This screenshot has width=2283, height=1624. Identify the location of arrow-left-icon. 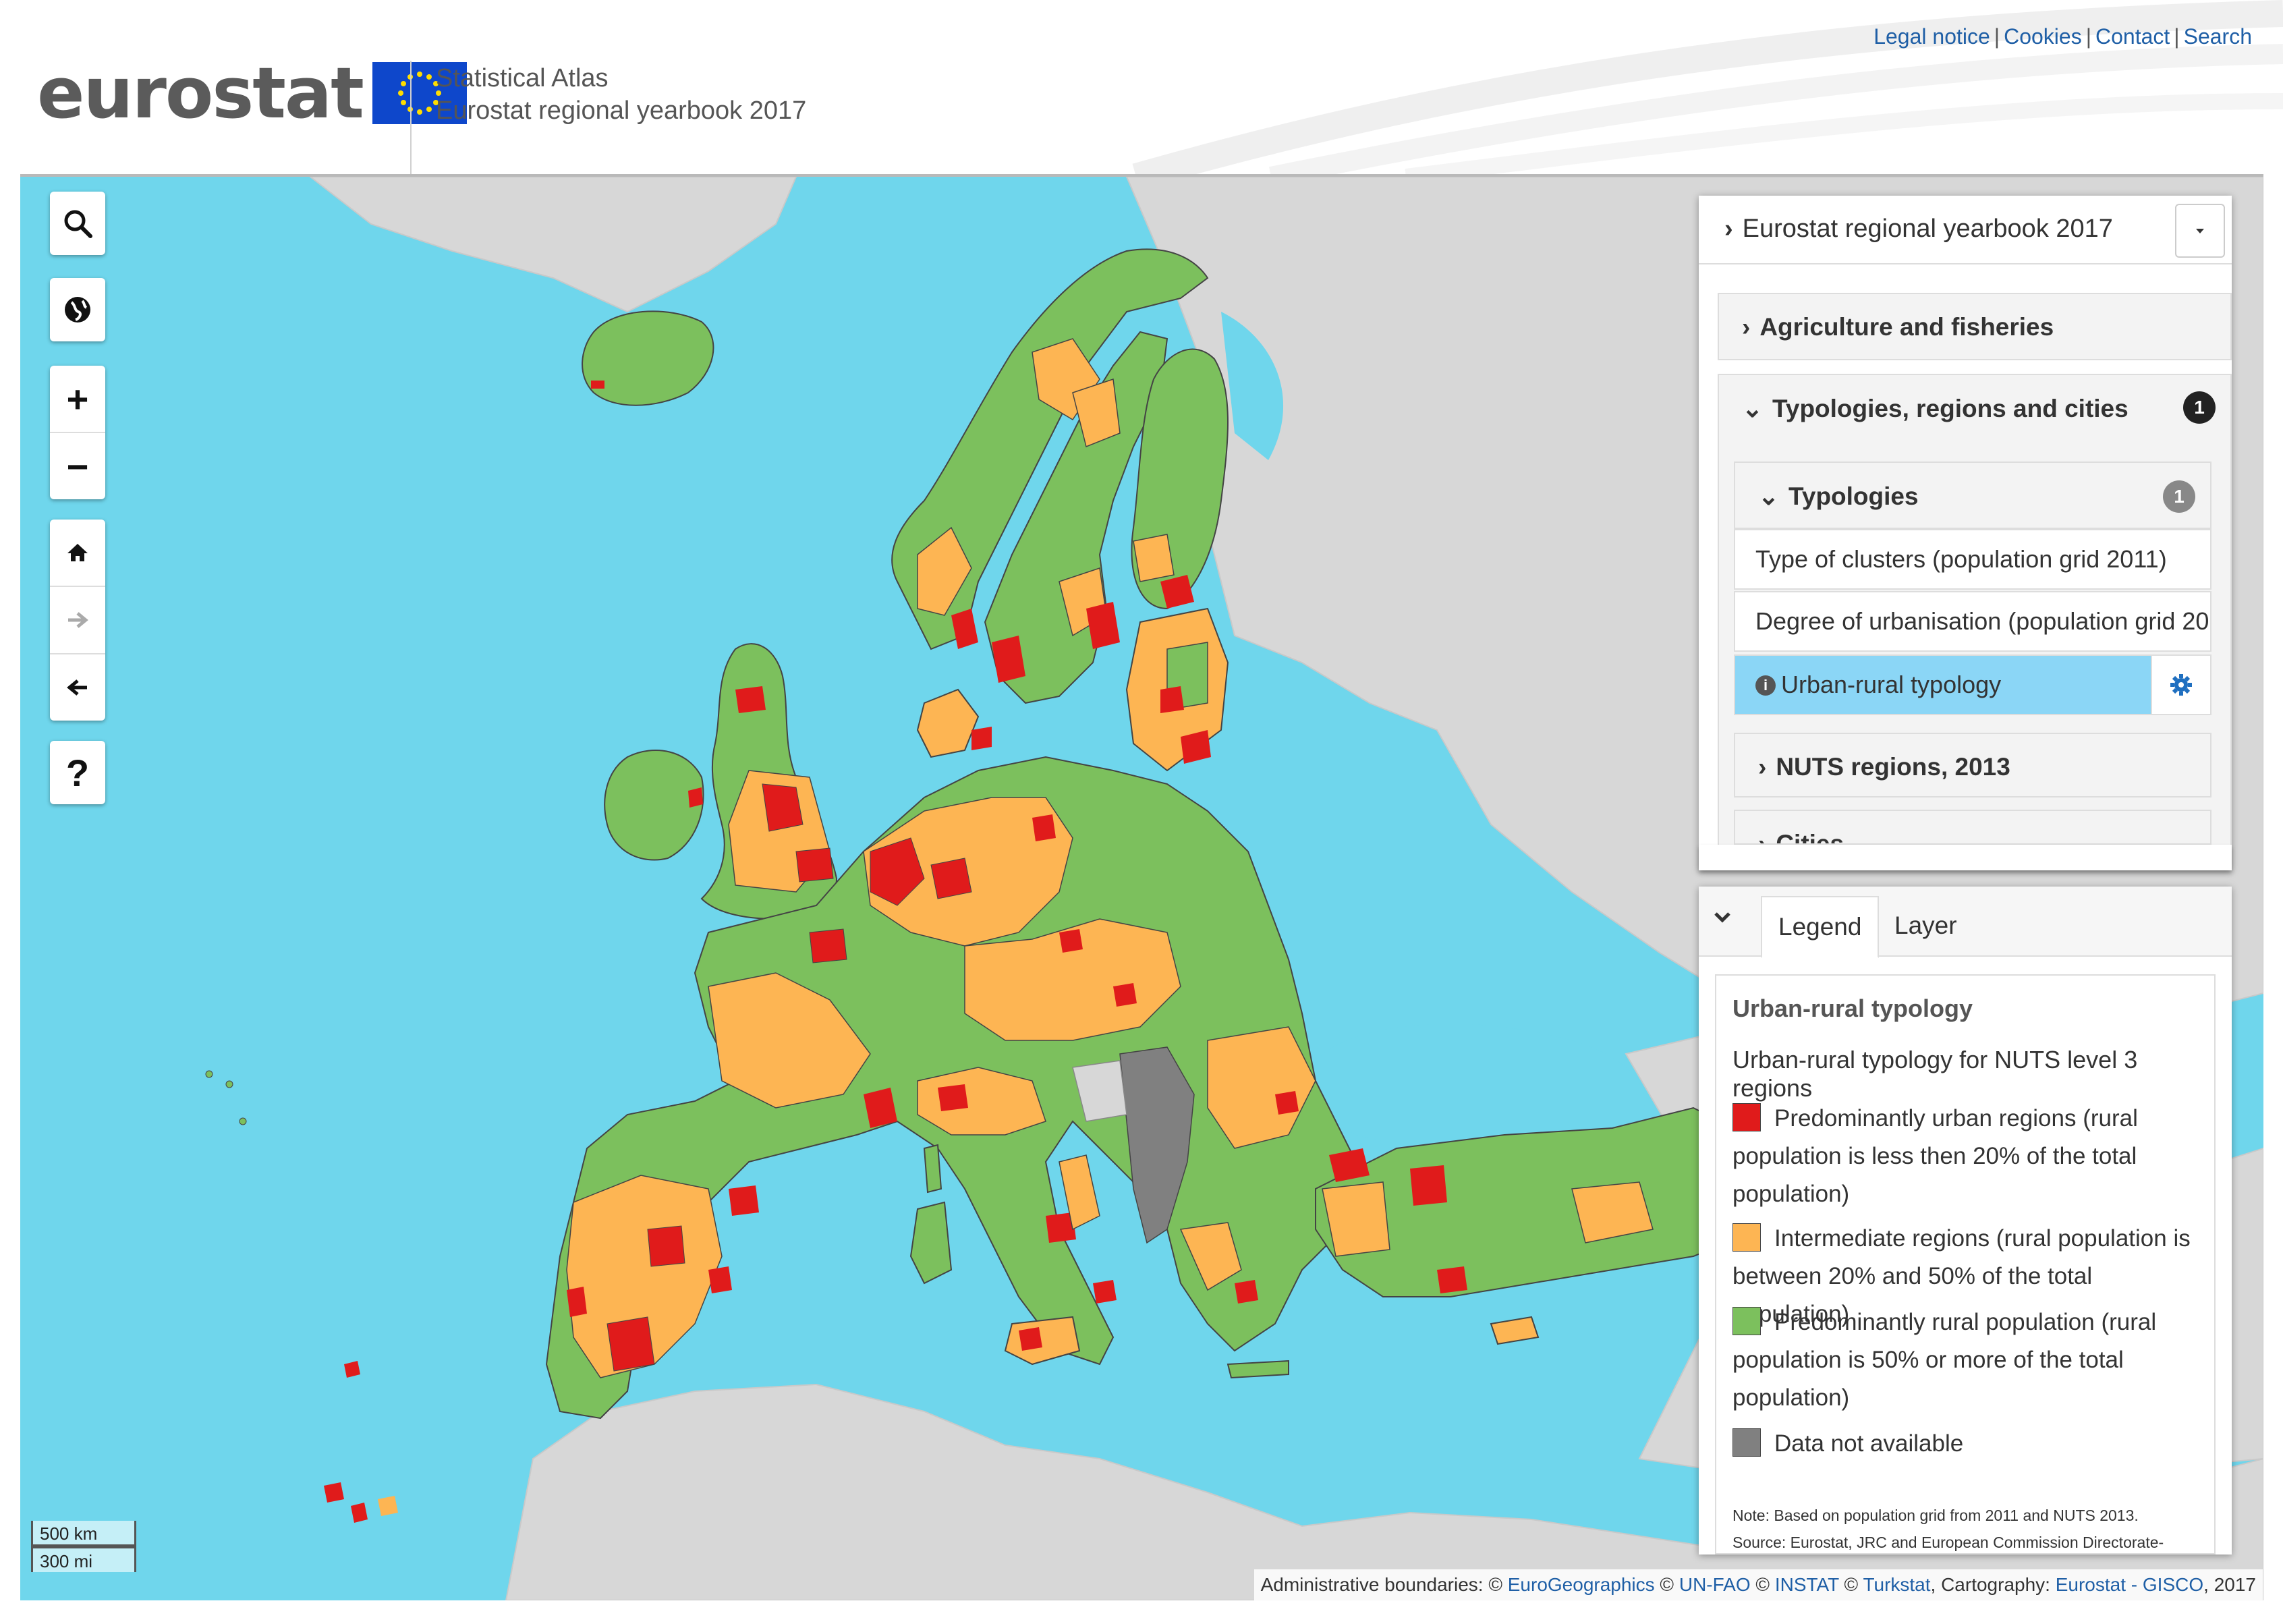
(77, 687).